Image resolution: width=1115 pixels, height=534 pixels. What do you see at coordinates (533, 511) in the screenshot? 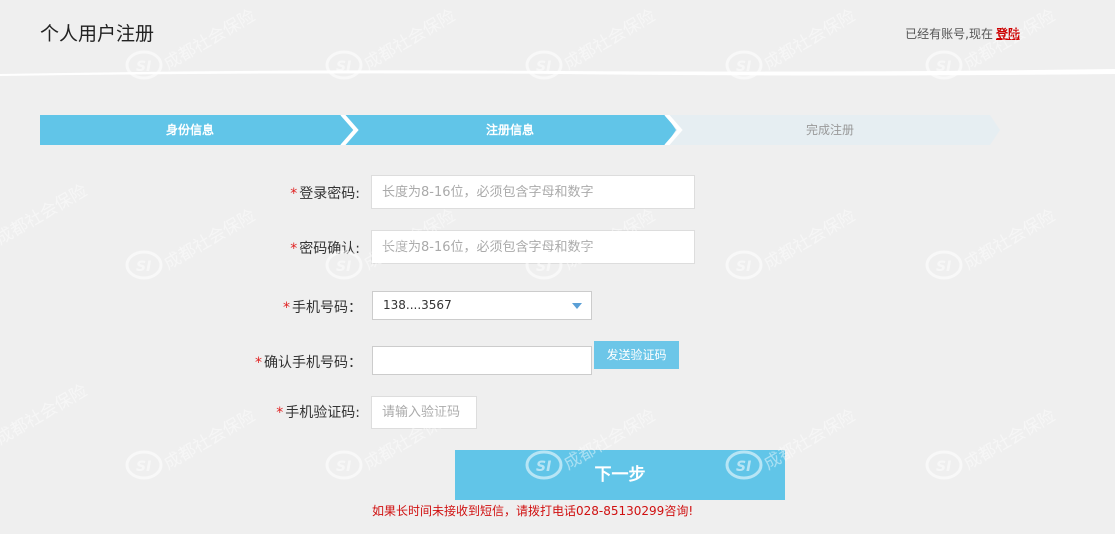
I see `sms-notice: 如果长时间未接收到短信，请拨打电话028-85130299咨询!` at bounding box center [533, 511].